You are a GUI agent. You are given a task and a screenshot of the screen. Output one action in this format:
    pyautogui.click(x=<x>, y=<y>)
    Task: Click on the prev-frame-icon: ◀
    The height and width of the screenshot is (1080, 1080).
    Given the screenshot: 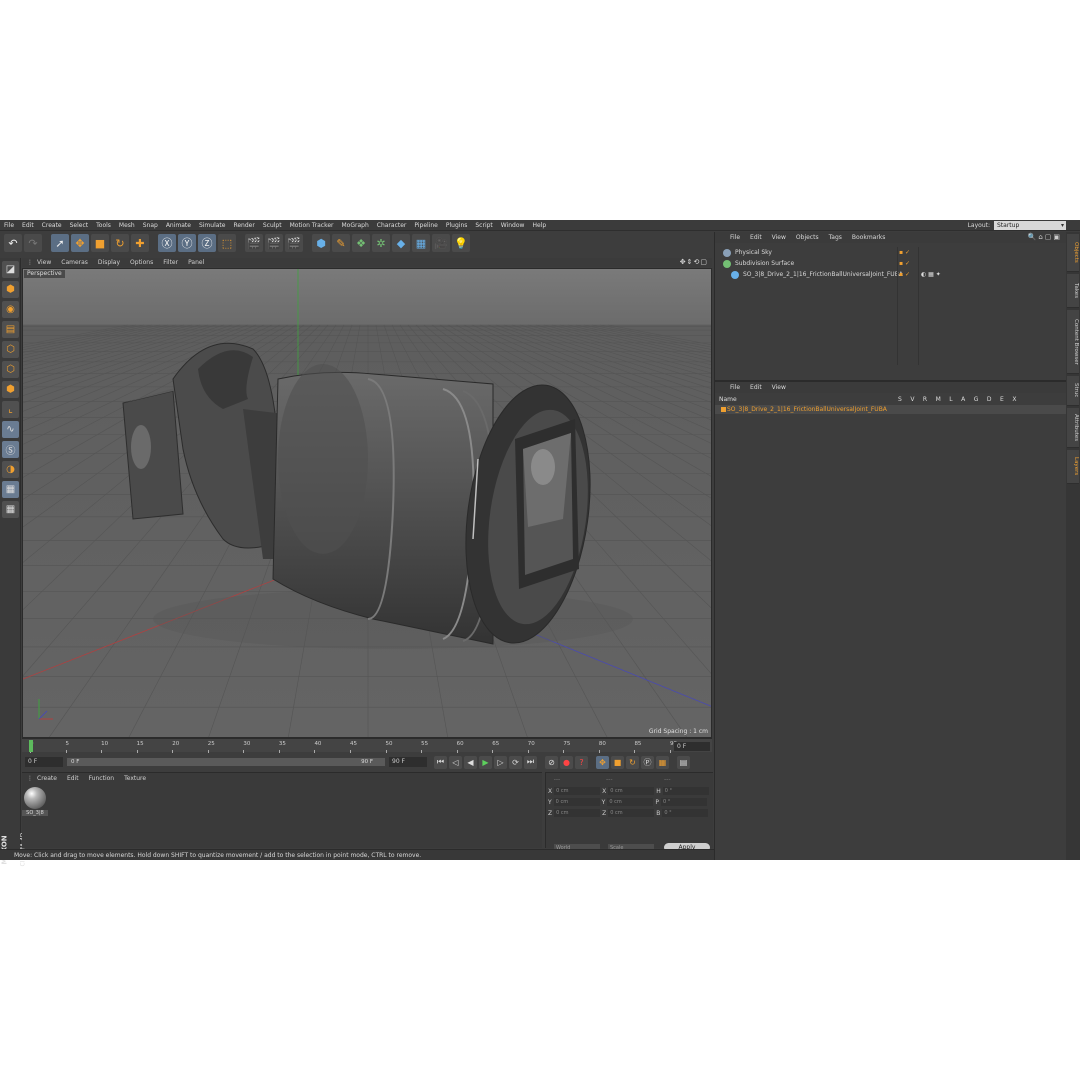 What is the action you would take?
    pyautogui.click(x=470, y=762)
    